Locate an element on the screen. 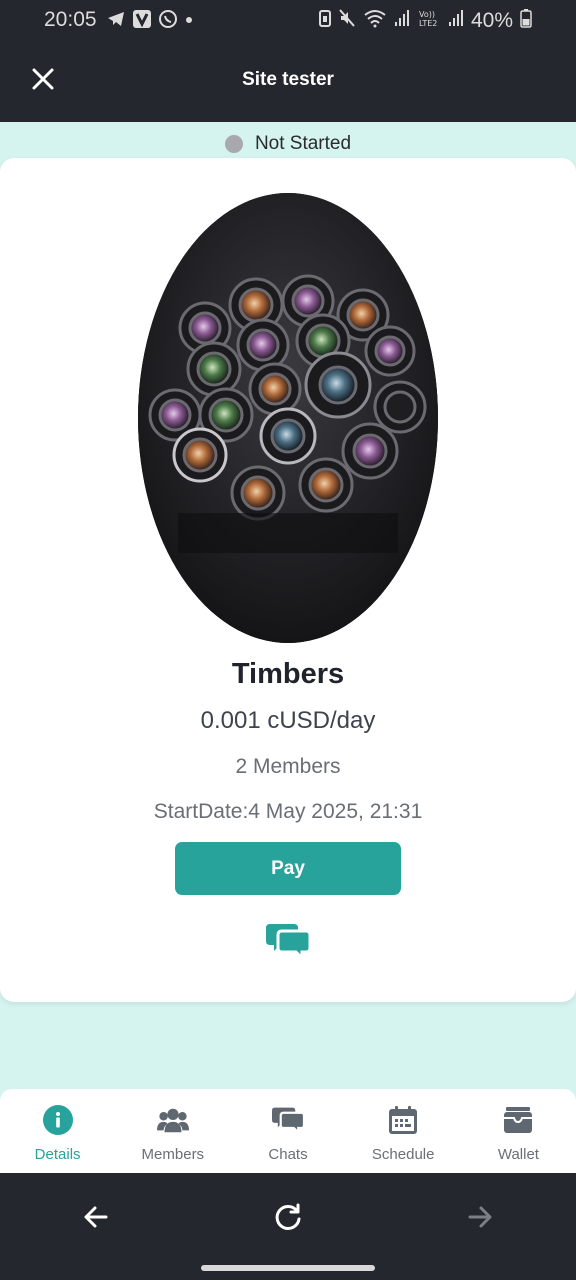  svg-text: Vo)) is located at coordinates (427, 14).